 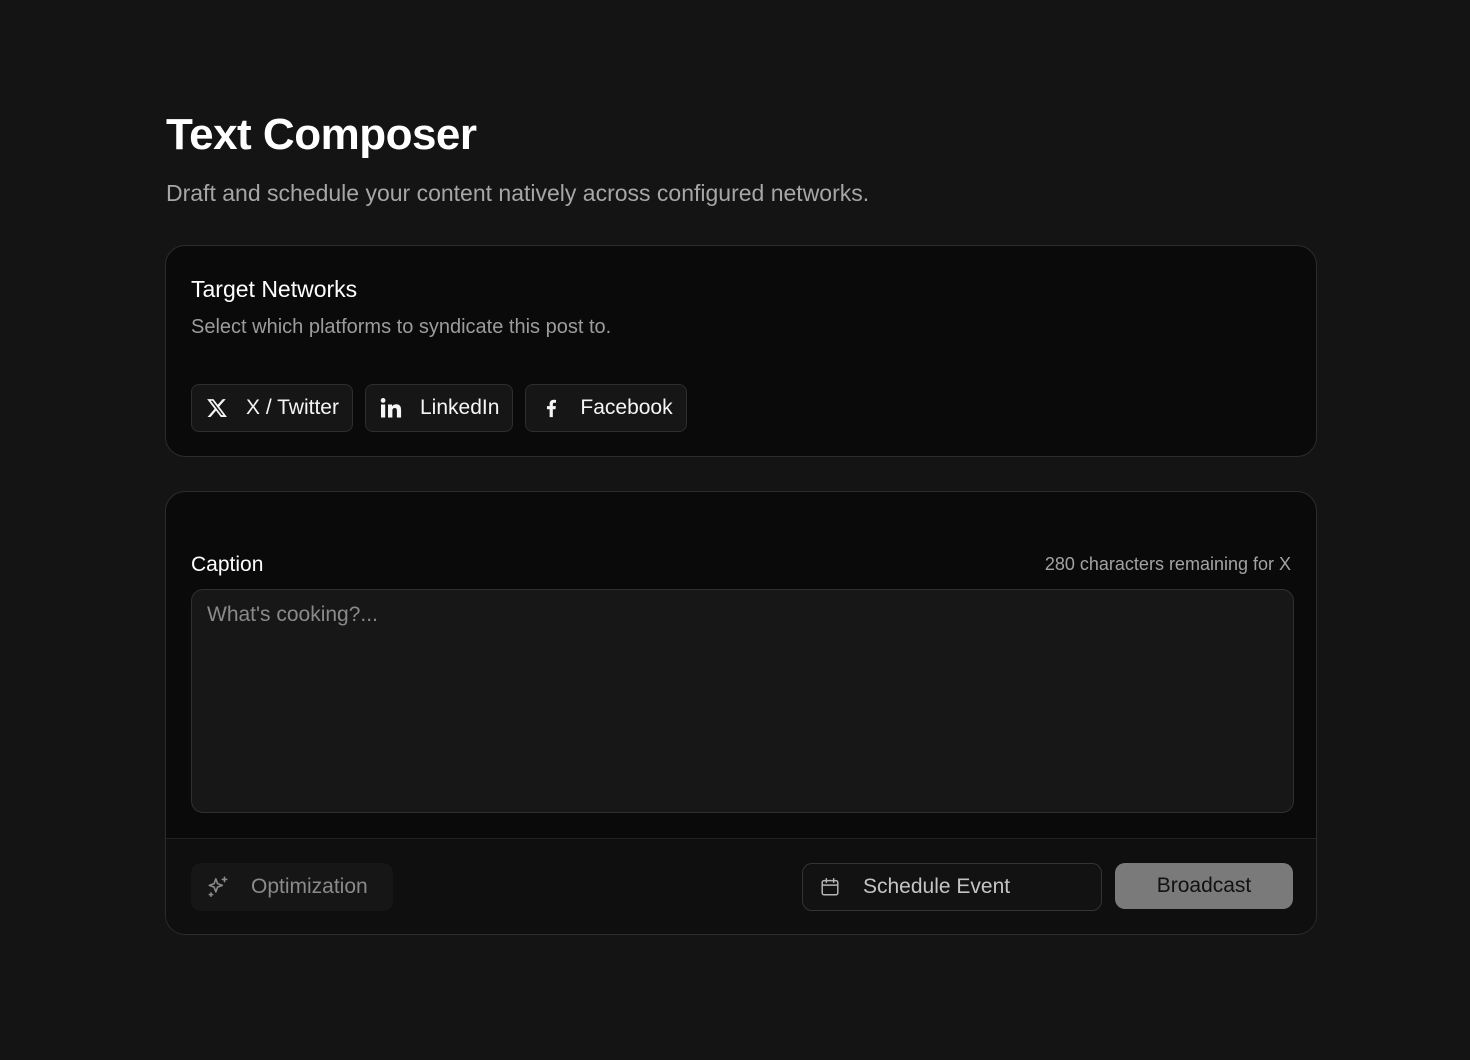 I want to click on optimization-label: Optimization, so click(x=309, y=886).